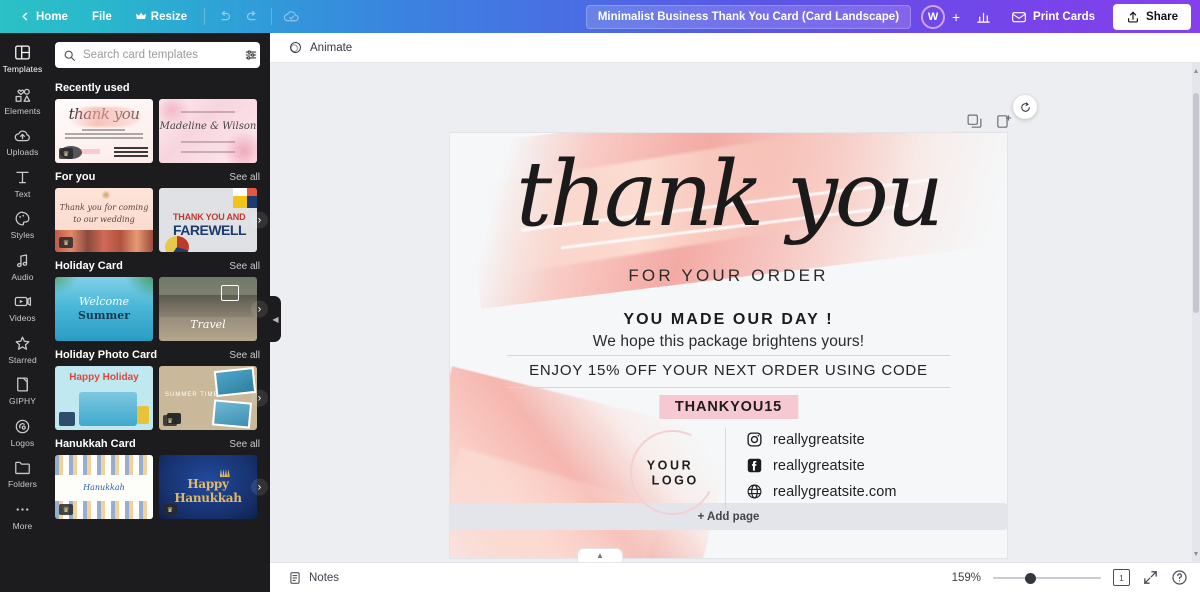 The height and width of the screenshot is (592, 1200). Describe the element at coordinates (208, 126) in the screenshot. I see `thumb-script: Madeline & Wilson` at that location.